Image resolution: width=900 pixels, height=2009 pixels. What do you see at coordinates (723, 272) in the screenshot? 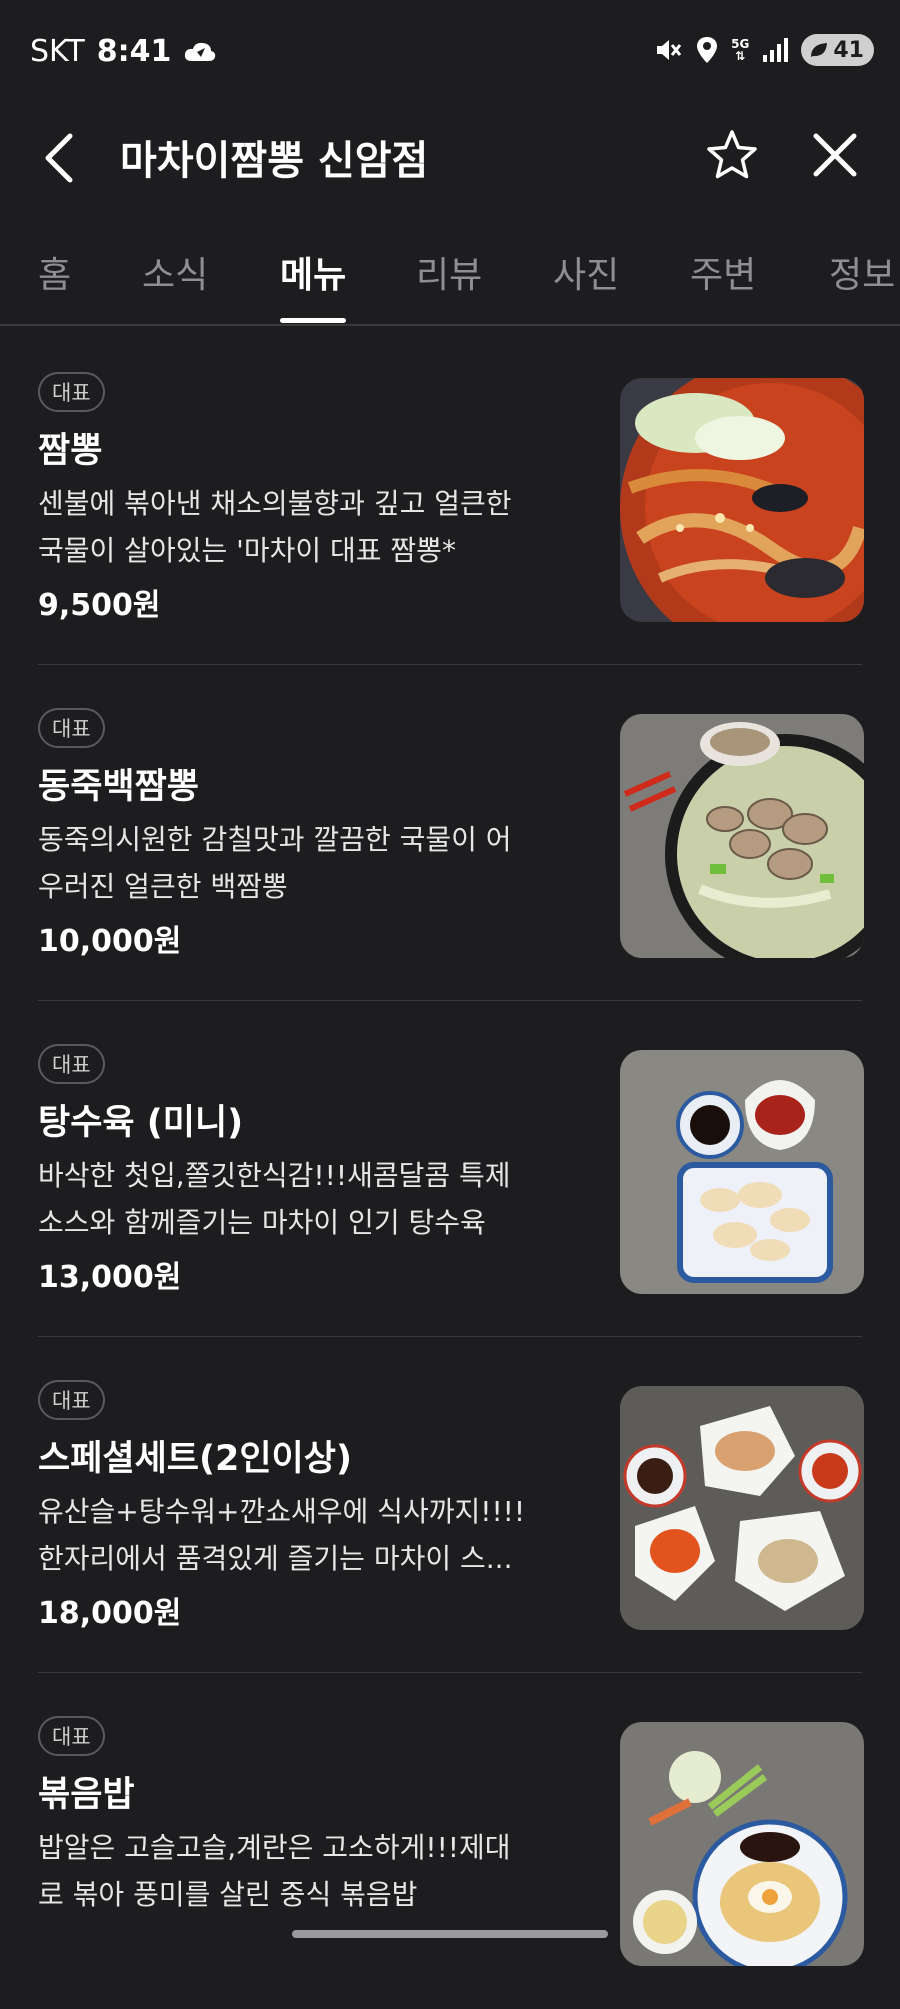
I see `tab-nearby: 주변` at bounding box center [723, 272].